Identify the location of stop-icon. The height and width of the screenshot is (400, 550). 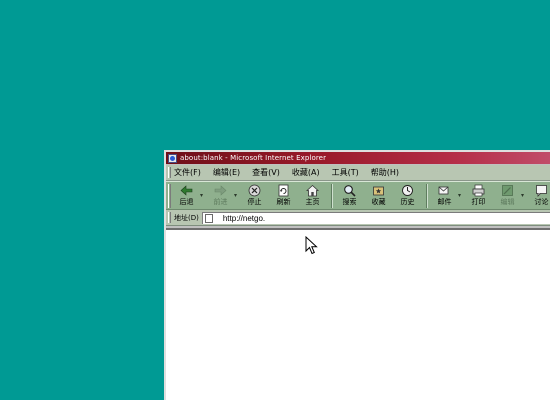
(254, 190).